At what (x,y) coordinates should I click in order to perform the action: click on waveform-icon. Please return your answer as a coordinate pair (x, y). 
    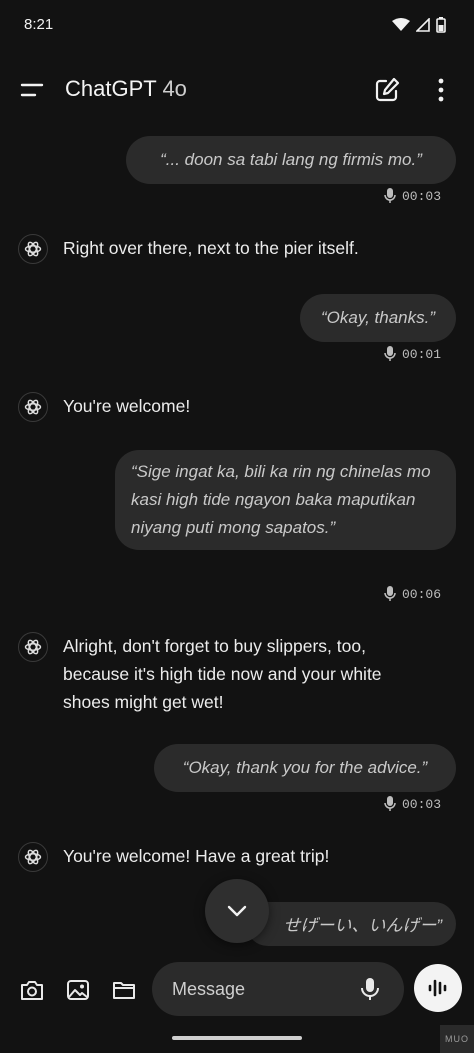
    Looking at the image, I should click on (437, 988).